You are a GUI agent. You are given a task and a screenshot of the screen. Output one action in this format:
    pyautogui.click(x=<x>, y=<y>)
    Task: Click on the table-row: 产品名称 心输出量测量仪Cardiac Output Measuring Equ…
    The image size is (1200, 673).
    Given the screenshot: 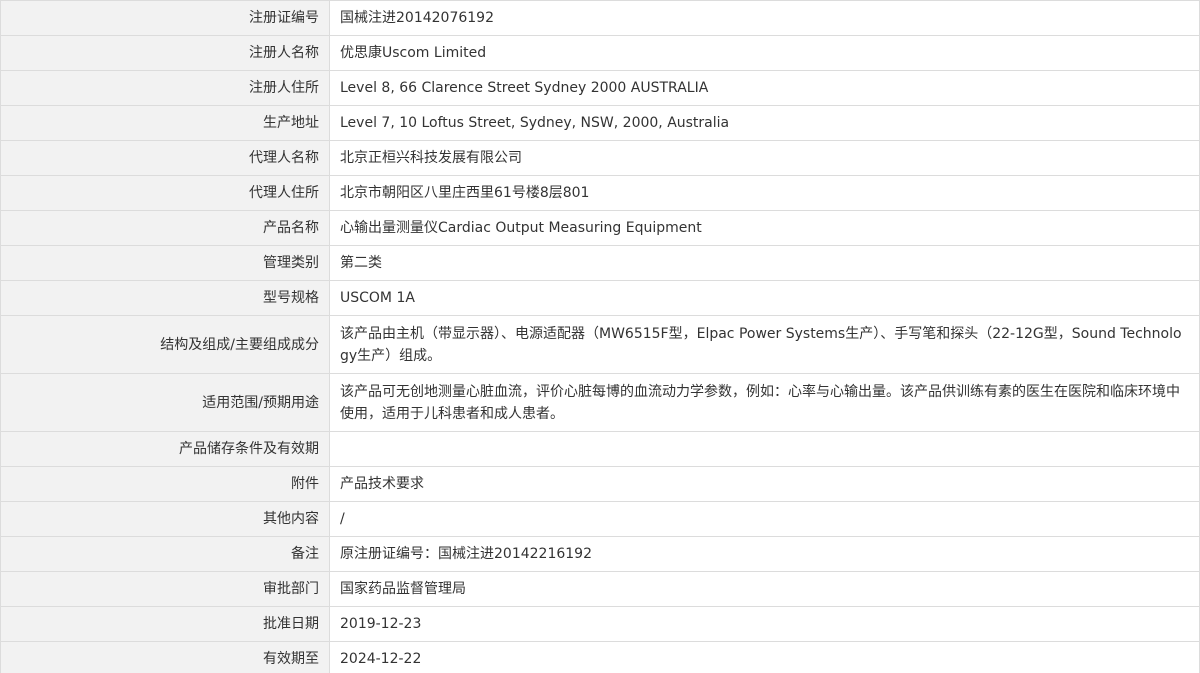 What is the action you would take?
    pyautogui.click(x=600, y=228)
    